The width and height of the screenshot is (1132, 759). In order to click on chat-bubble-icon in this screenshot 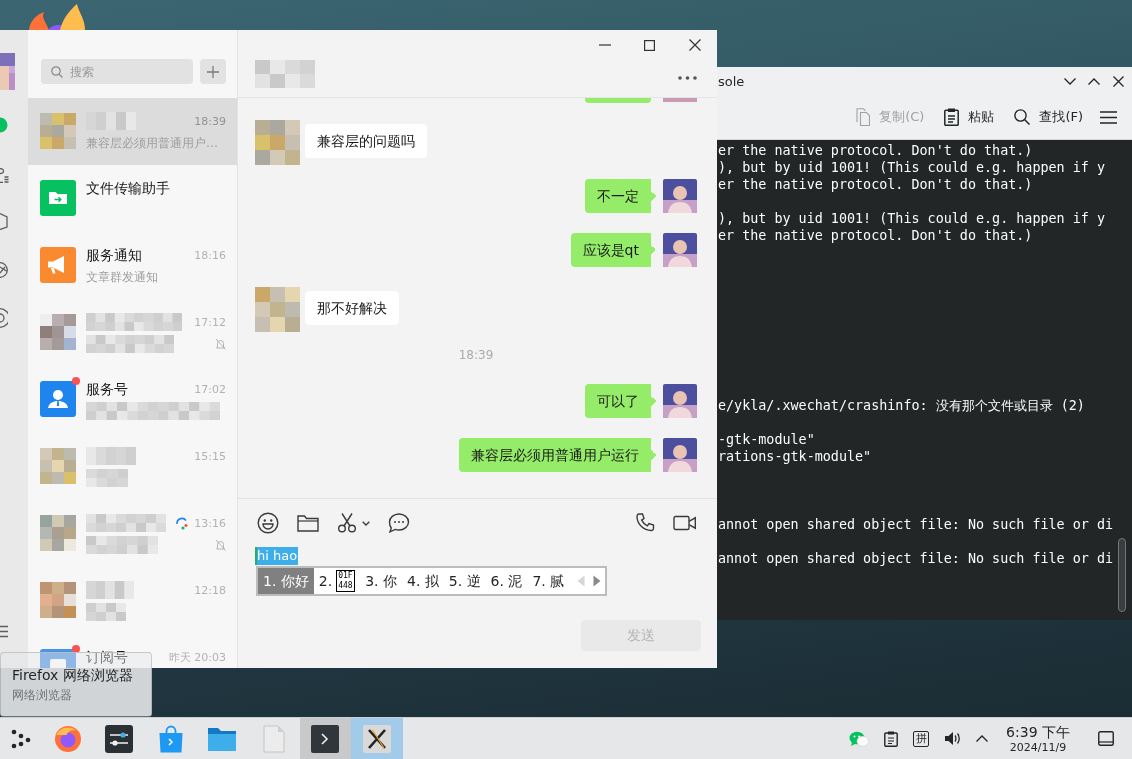, I will do `click(399, 523)`.